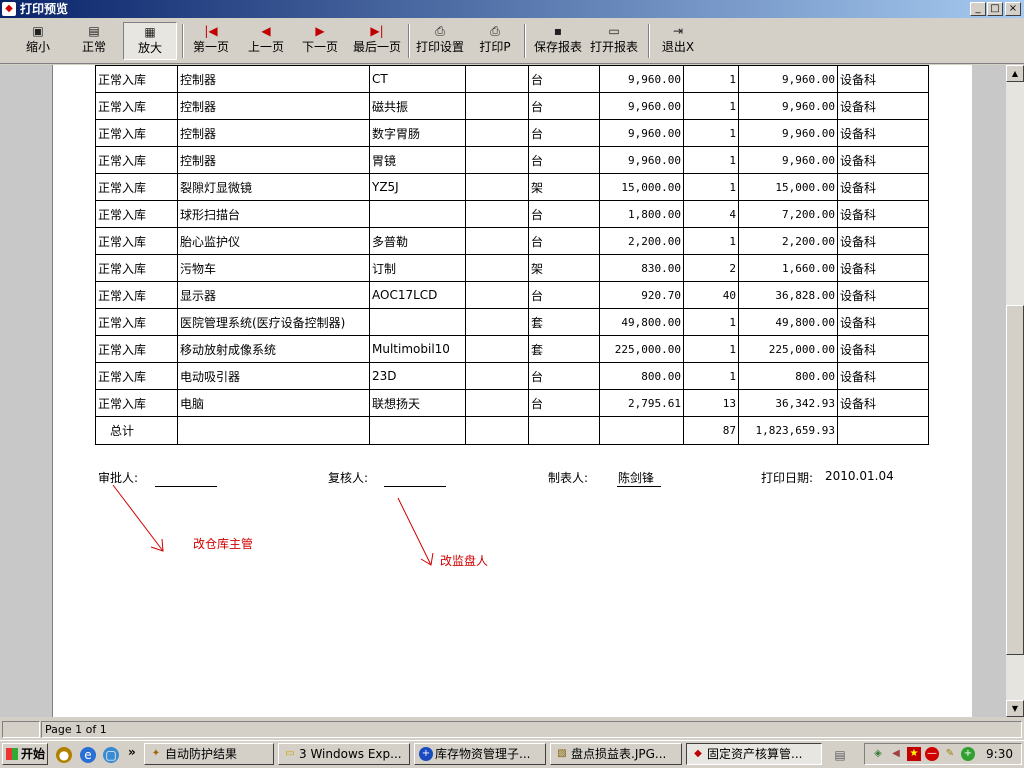 The height and width of the screenshot is (768, 1024). Describe the element at coordinates (38, 31) in the screenshot. I see `zoom-out-icon: ▣` at that location.